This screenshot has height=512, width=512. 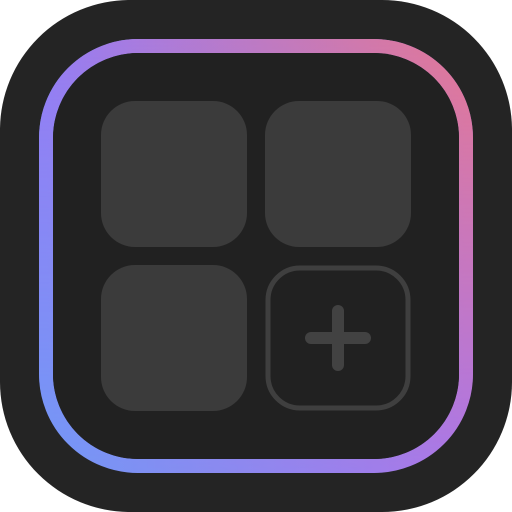 I want to click on widget-tile-top-left, so click(x=174, y=174).